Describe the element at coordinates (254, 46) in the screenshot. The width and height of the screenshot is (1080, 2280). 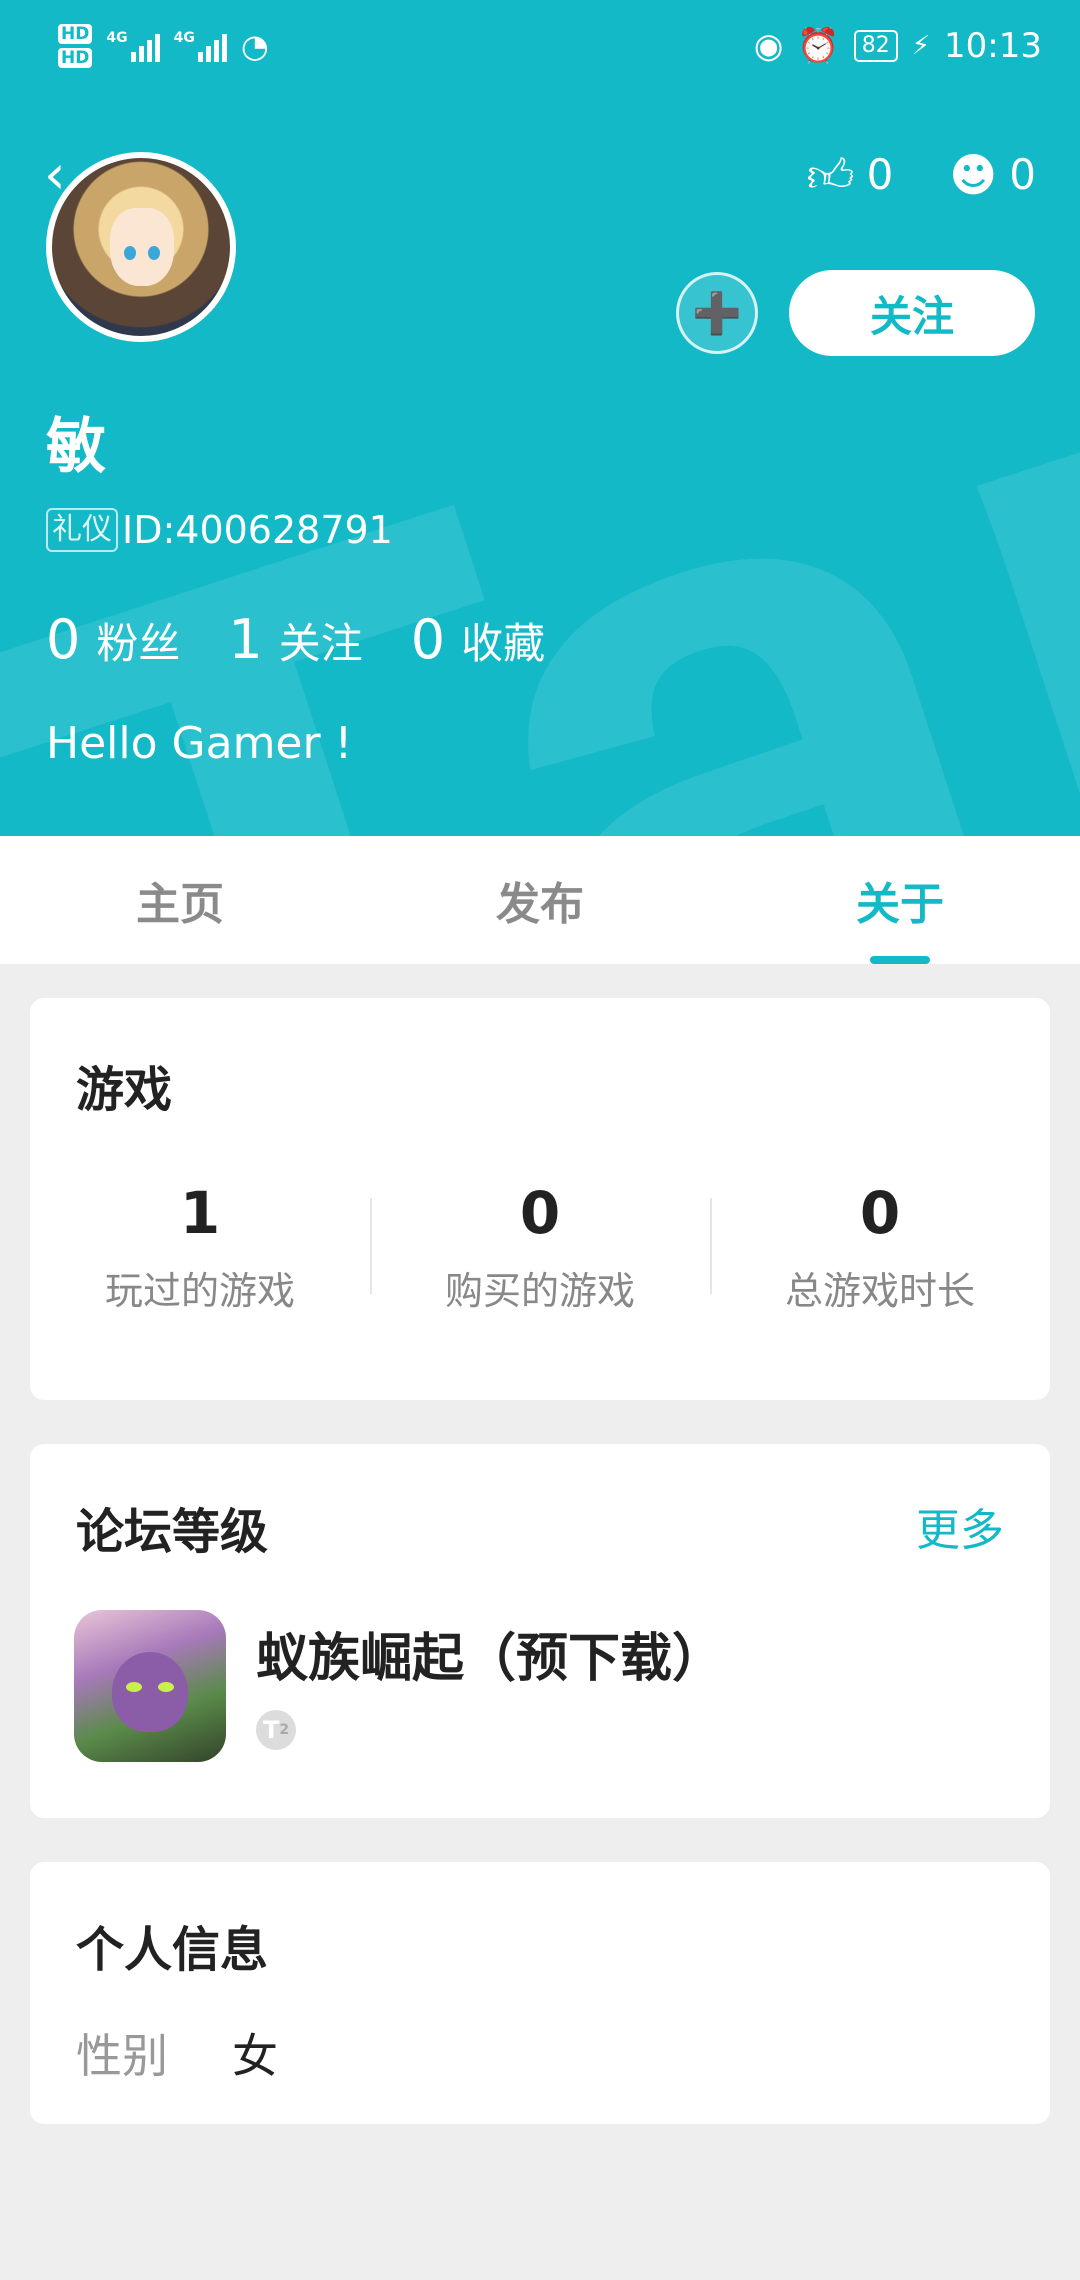
I see `wifi-icon: ◔` at that location.